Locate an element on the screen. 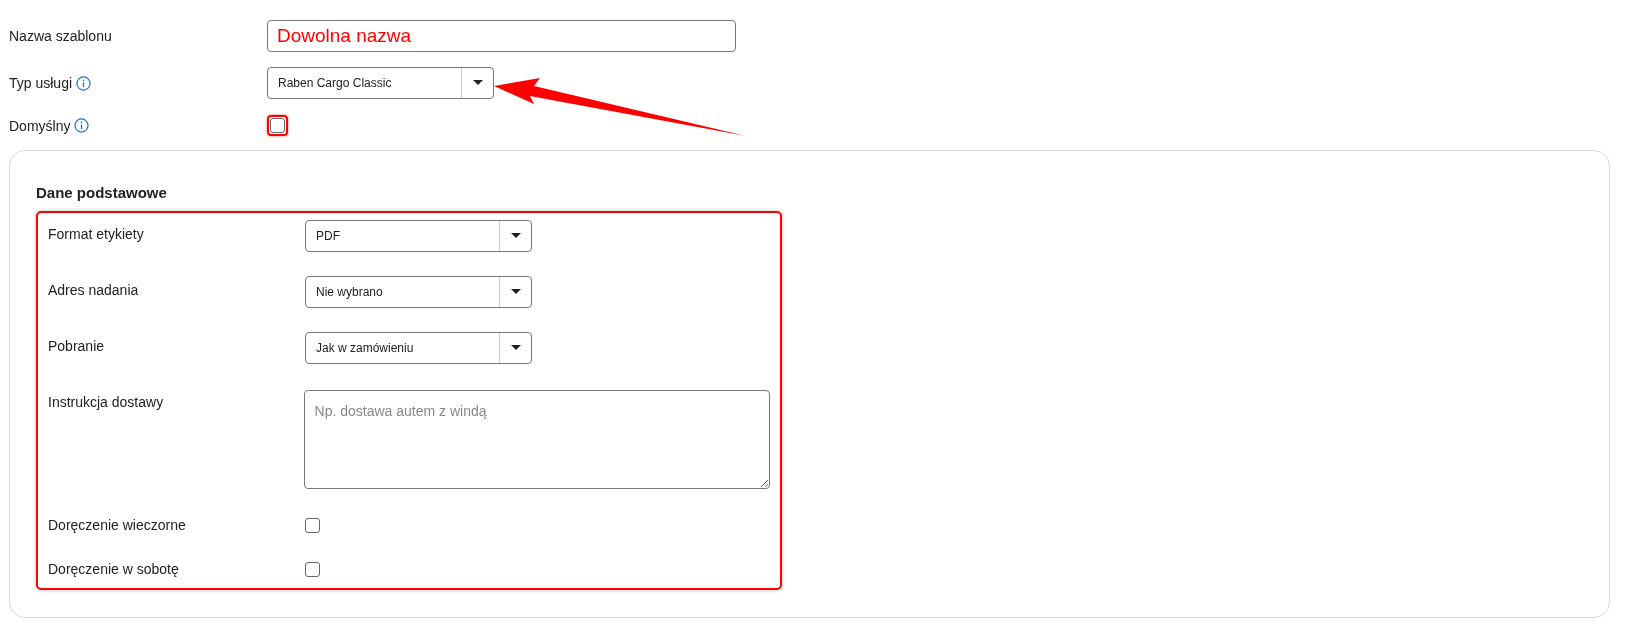 Image resolution: width=1630 pixels, height=631 pixels. field-label: Format etykiety is located at coordinates (96, 234).